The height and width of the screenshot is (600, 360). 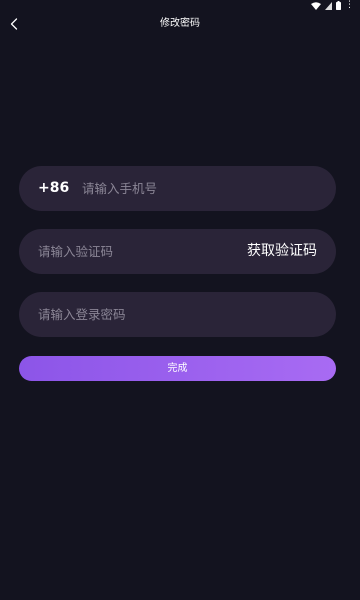 What do you see at coordinates (328, 5) in the screenshot?
I see `signal-icon` at bounding box center [328, 5].